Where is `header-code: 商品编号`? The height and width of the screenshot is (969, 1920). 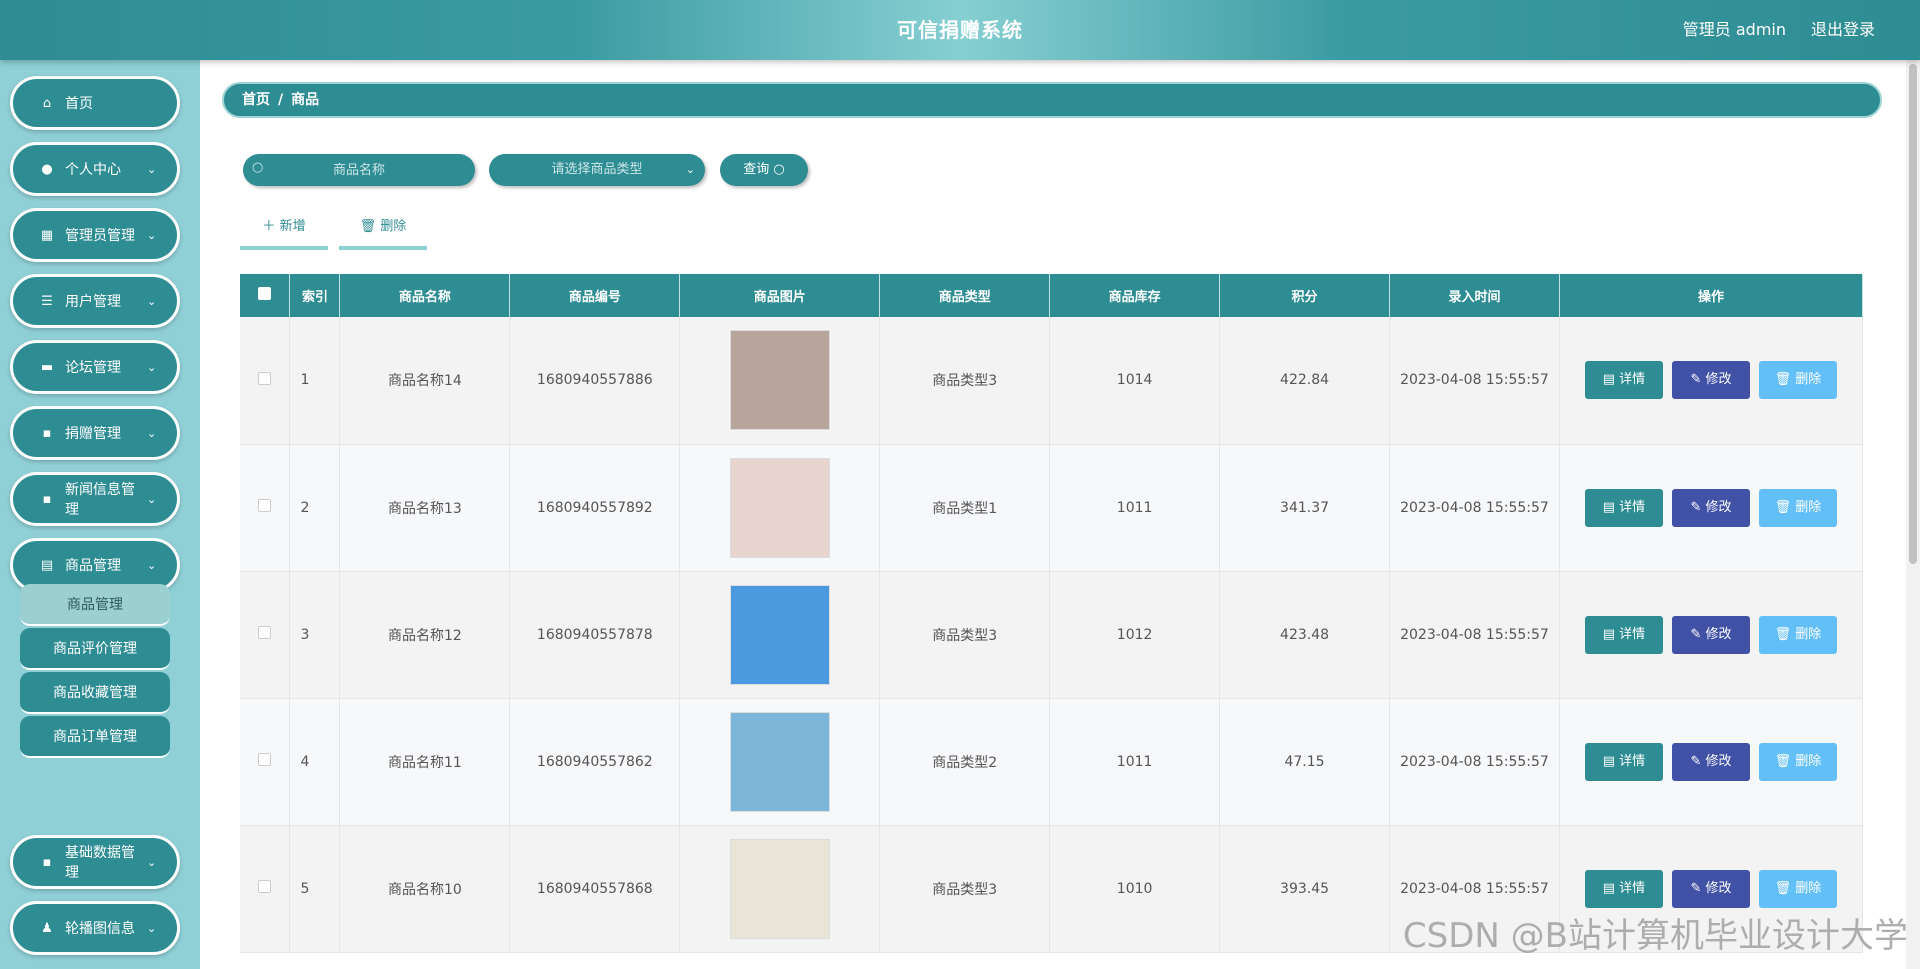 header-code: 商品编号 is located at coordinates (595, 295).